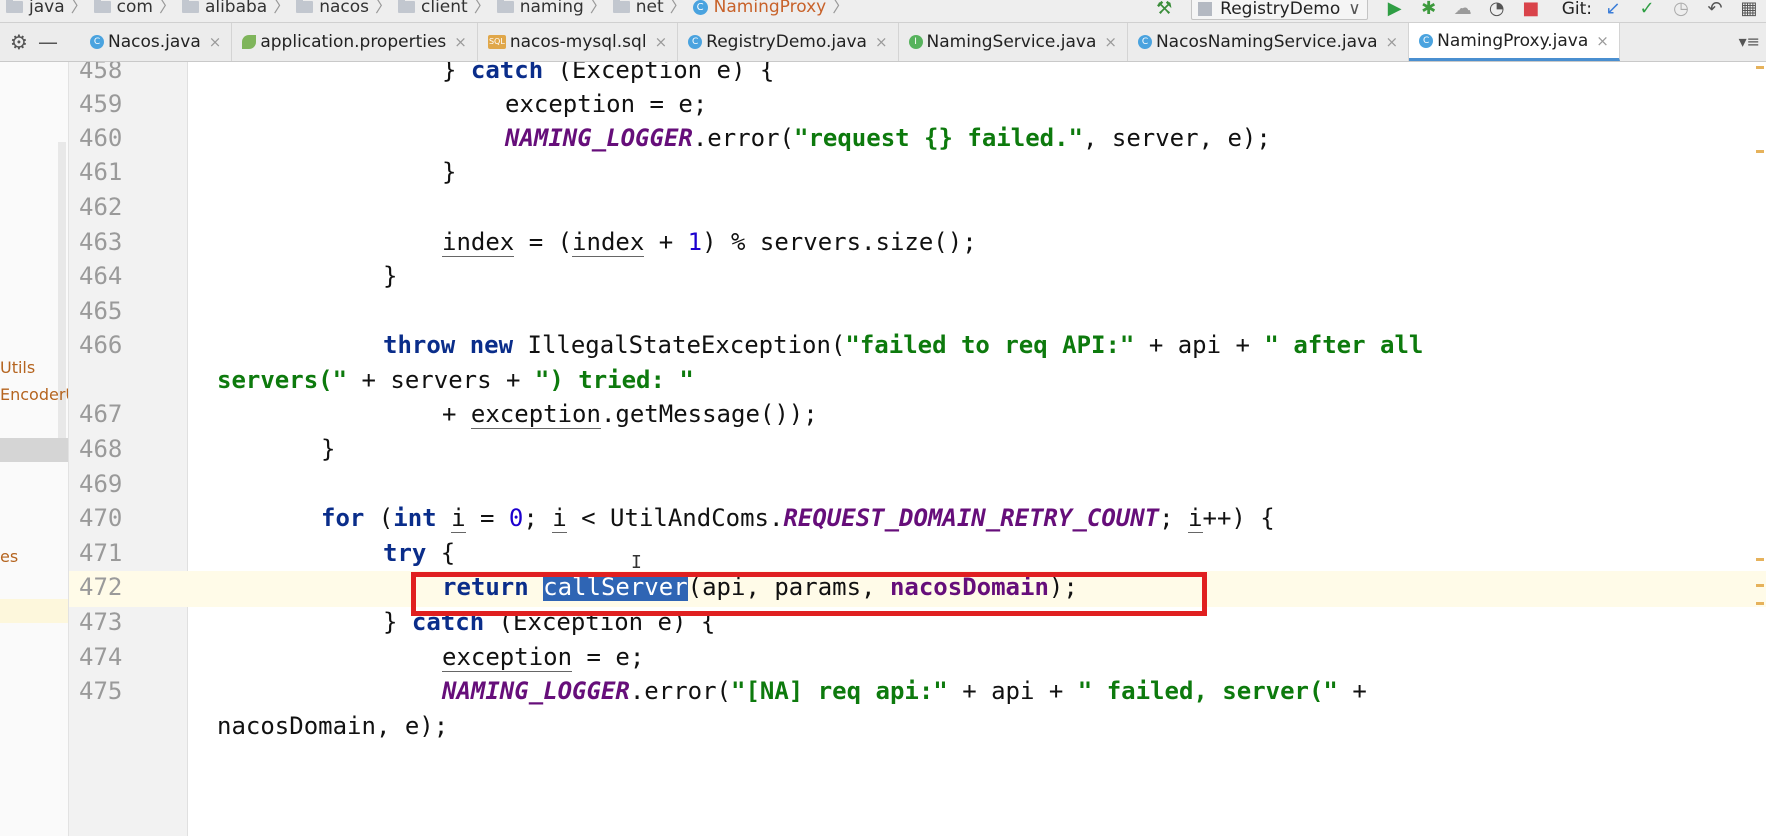 The image size is (1766, 836). I want to click on interface-icon: I, so click(915, 42).